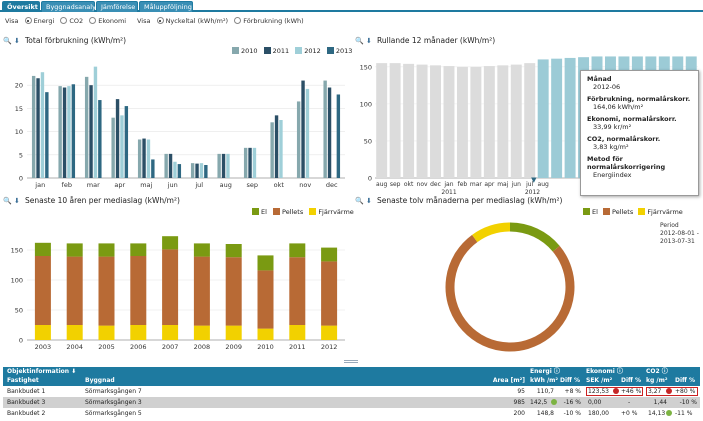 This screenshot has height=421, width=703. Describe the element at coordinates (329, 254) in the screenshot. I see `bar-El-2012` at that location.